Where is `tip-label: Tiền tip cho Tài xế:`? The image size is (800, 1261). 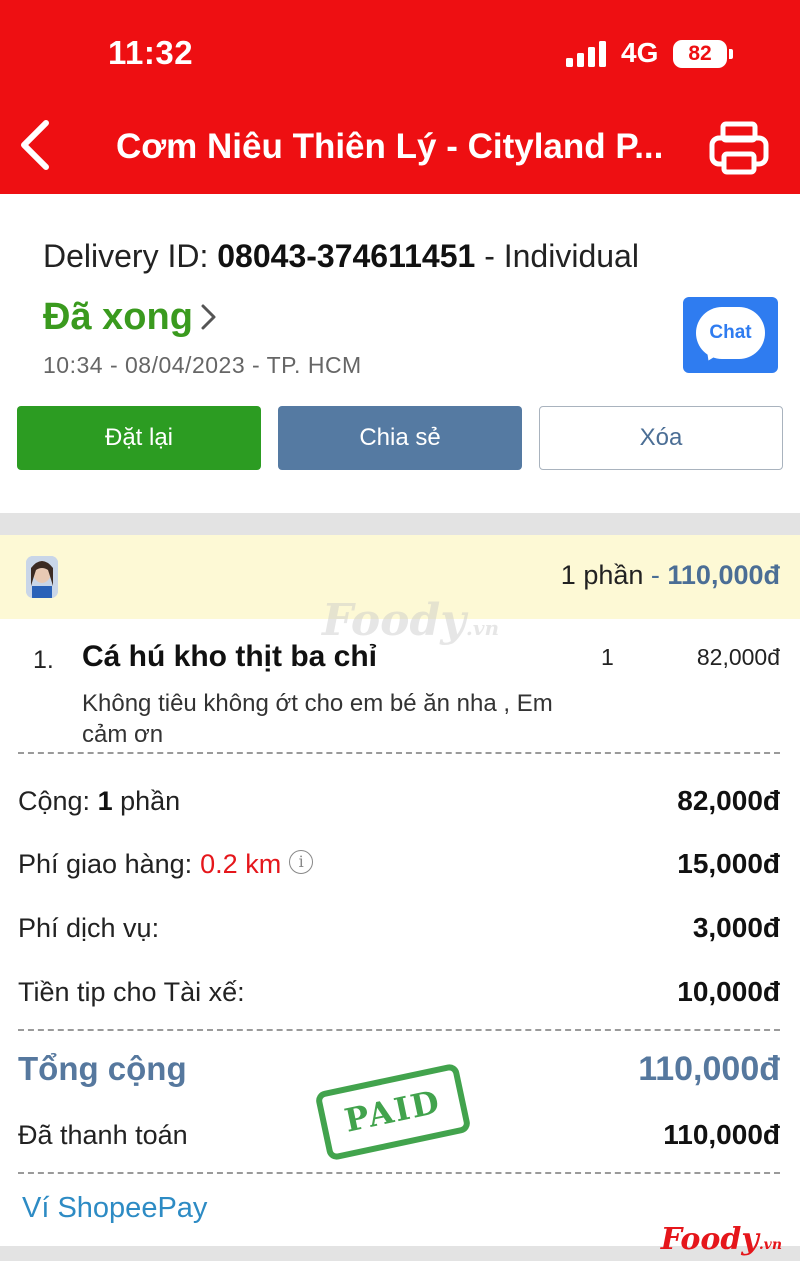 tip-label: Tiền tip cho Tài xế: is located at coordinates (131, 992).